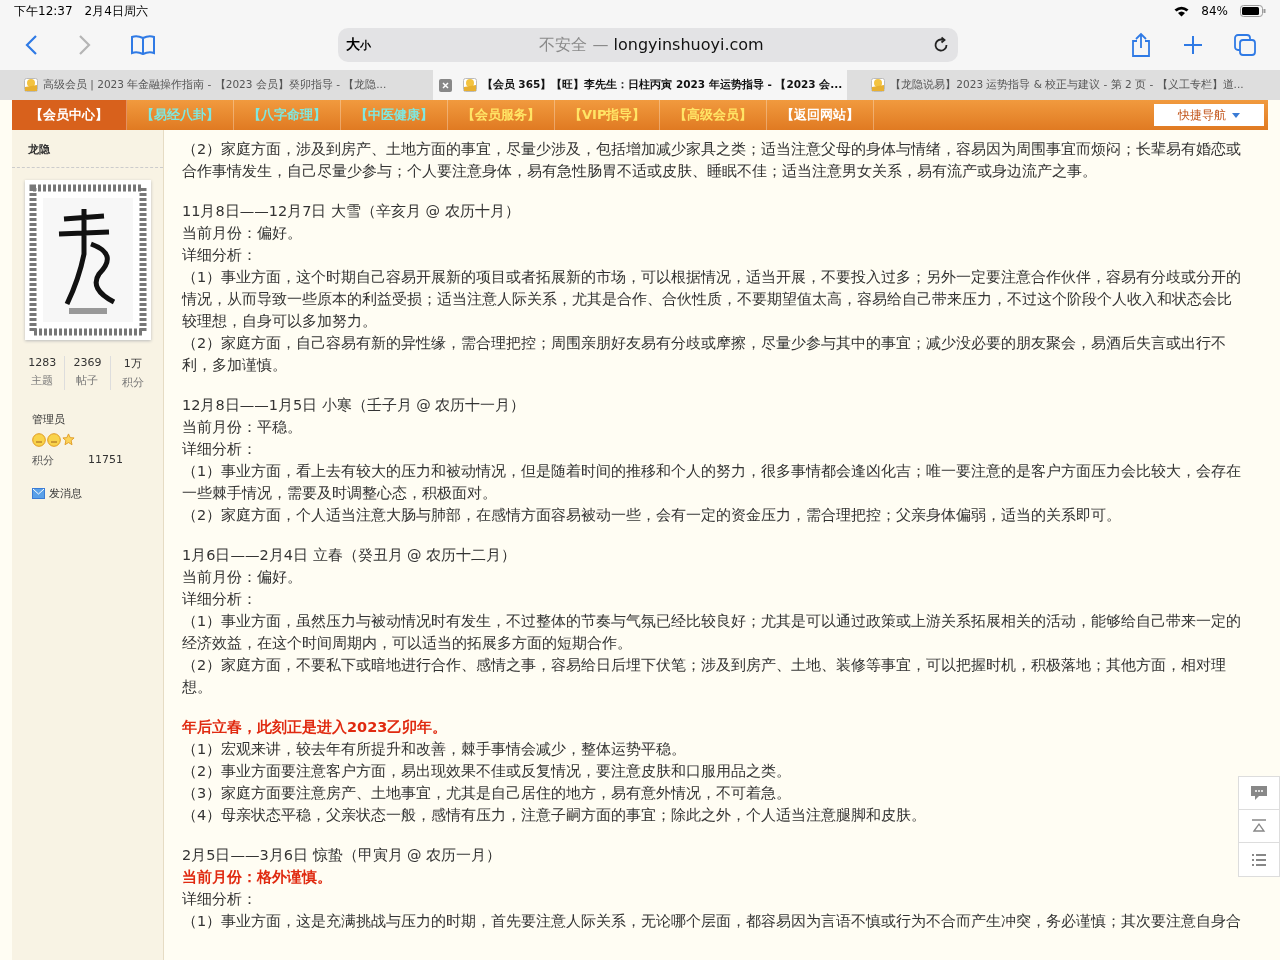 The height and width of the screenshot is (960, 1280). What do you see at coordinates (31, 45) in the screenshot?
I see `back-icon` at bounding box center [31, 45].